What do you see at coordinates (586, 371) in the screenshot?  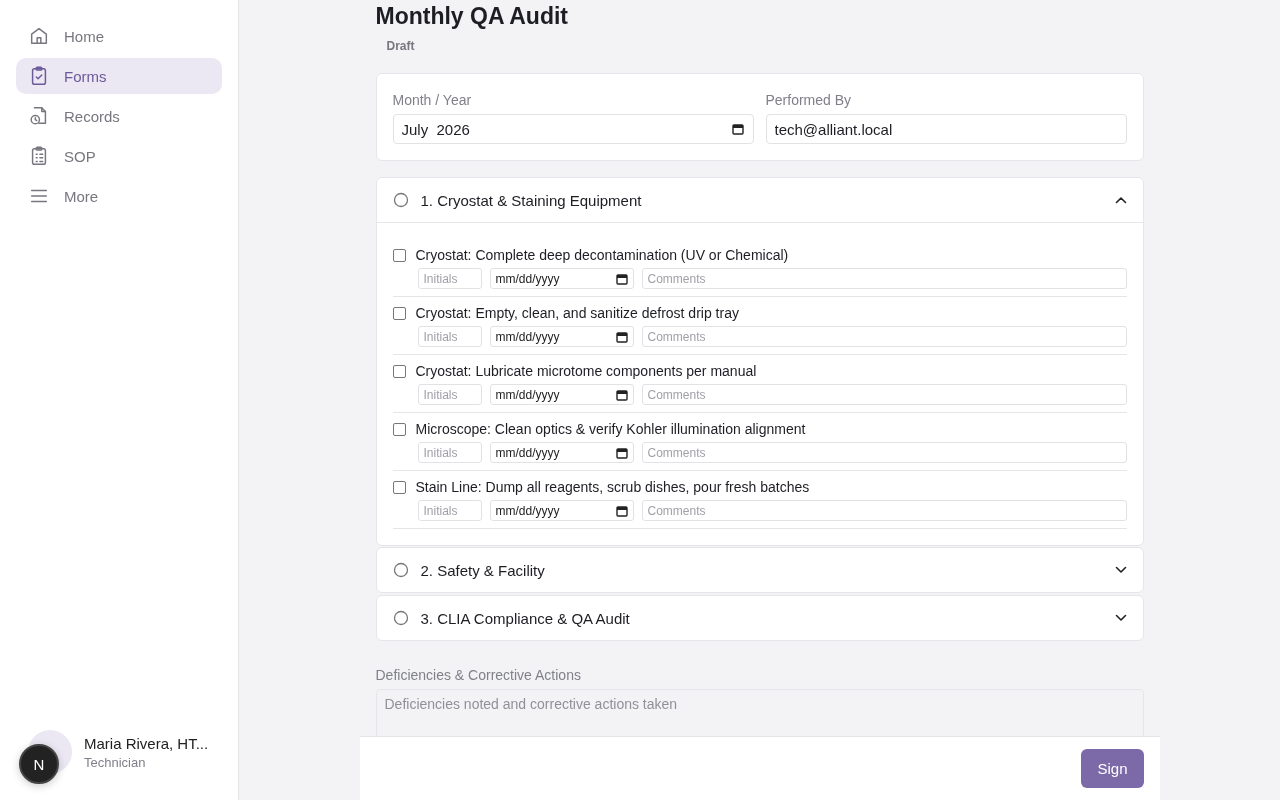 I see `item-label: Cryostat: Lubricate microtome components per manual` at bounding box center [586, 371].